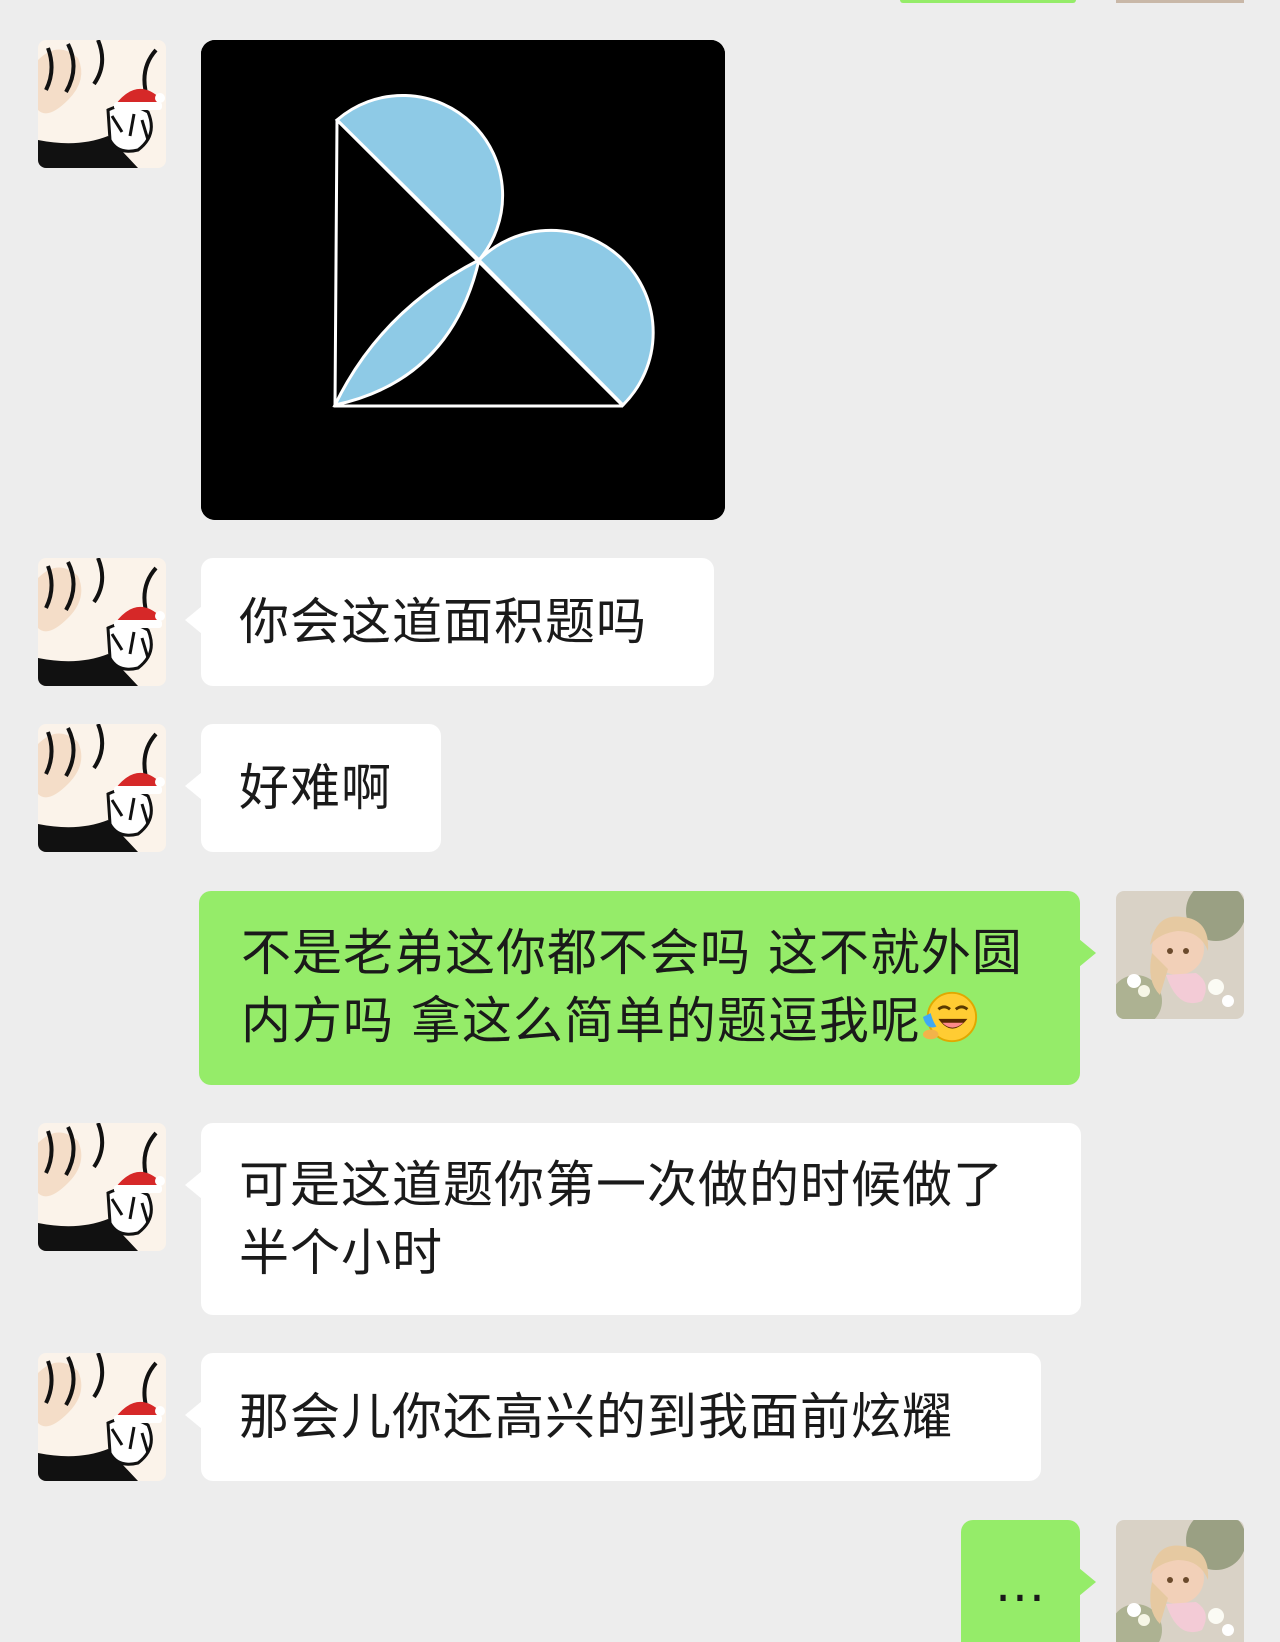 This screenshot has height=1642, width=1280. I want to click on message-text-line: 可是这道题你第一次做的时候做了, so click(621, 1185).